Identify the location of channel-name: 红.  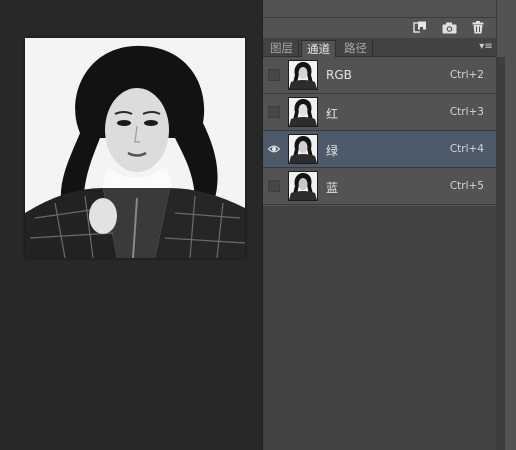
(332, 114).